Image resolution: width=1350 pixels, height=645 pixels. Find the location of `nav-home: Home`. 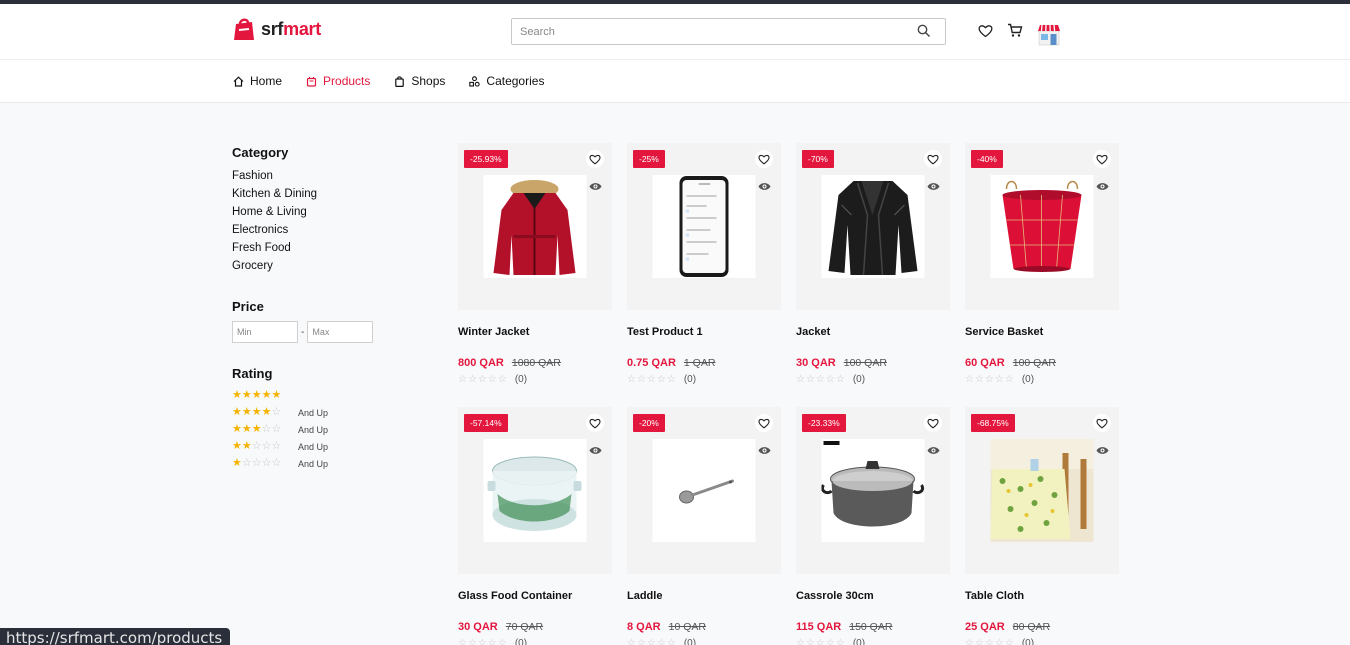

nav-home: Home is located at coordinates (257, 81).